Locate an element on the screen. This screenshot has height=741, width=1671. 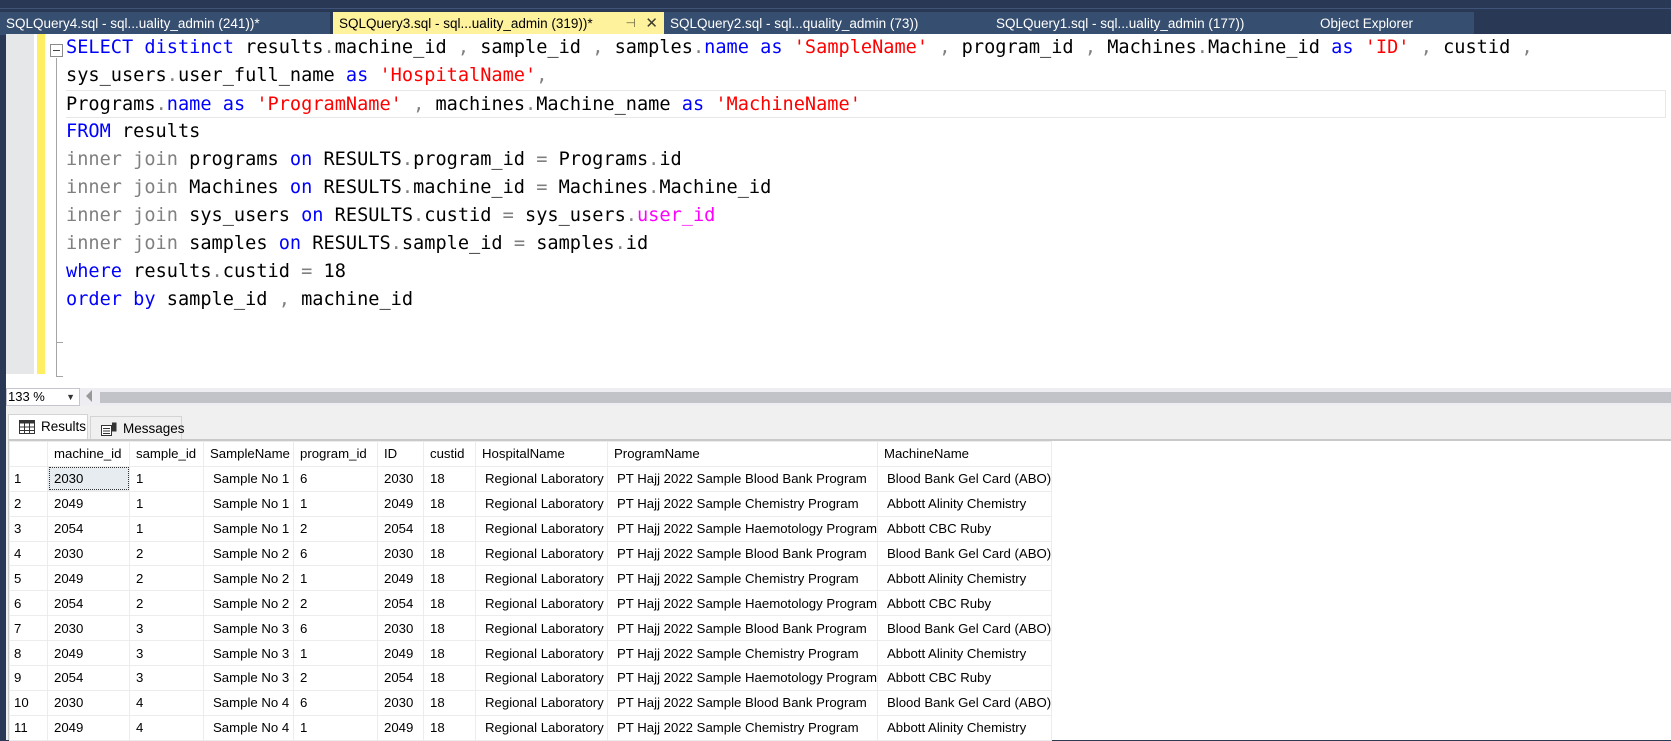
column-header-machinename: MachineName is located at coordinates (964, 454).